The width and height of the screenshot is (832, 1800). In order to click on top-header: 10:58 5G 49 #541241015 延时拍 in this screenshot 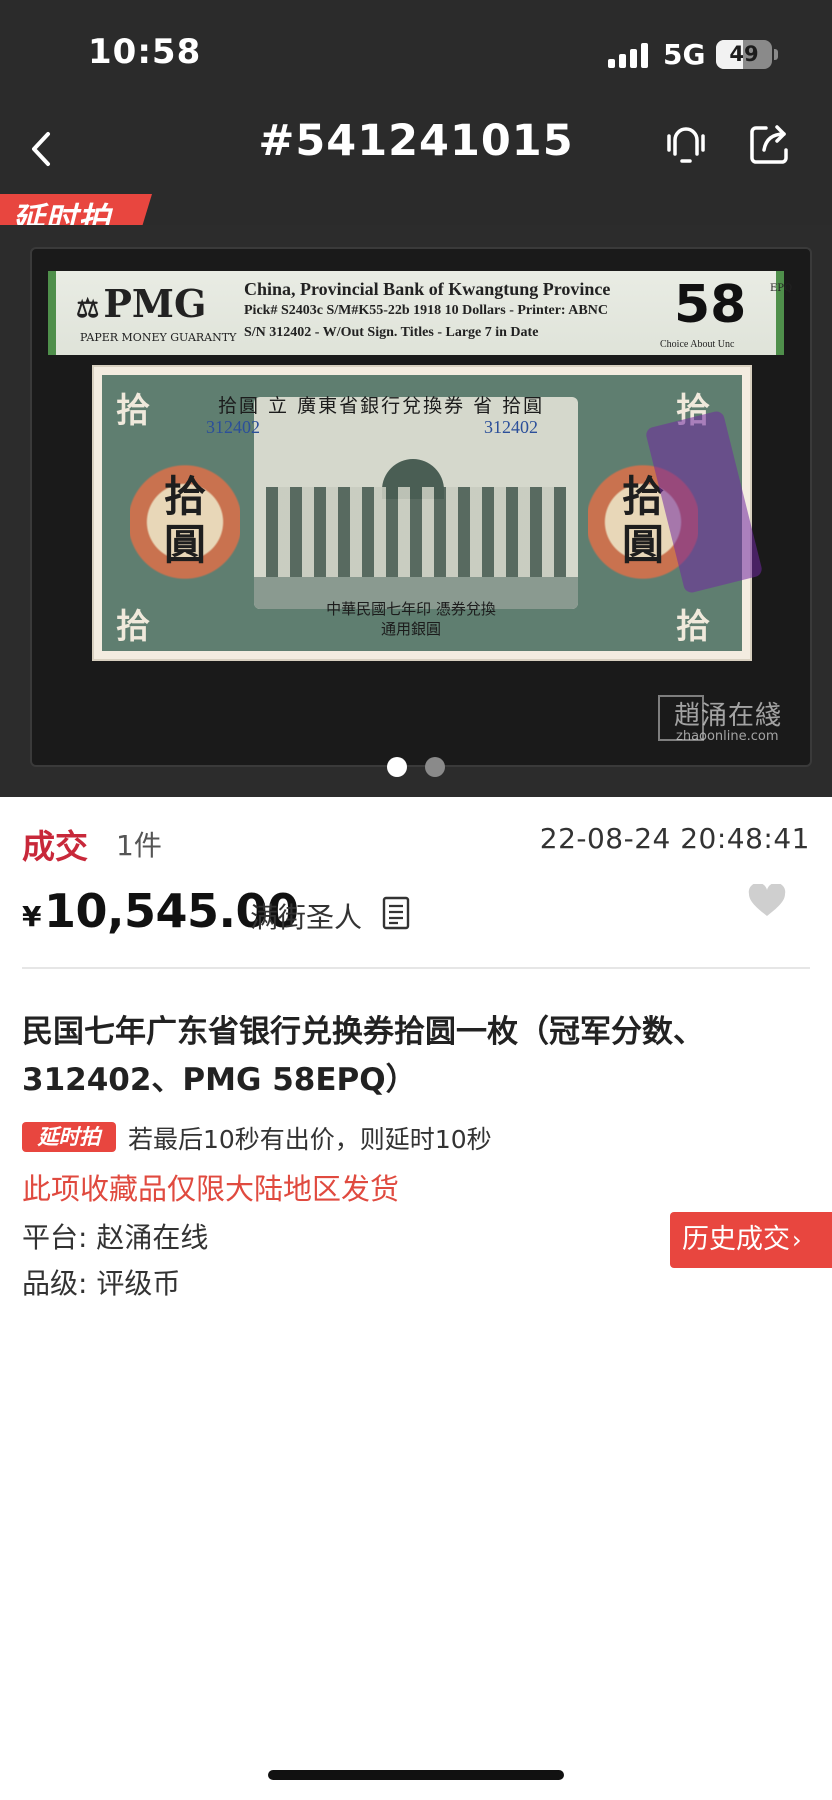, I will do `click(416, 122)`.